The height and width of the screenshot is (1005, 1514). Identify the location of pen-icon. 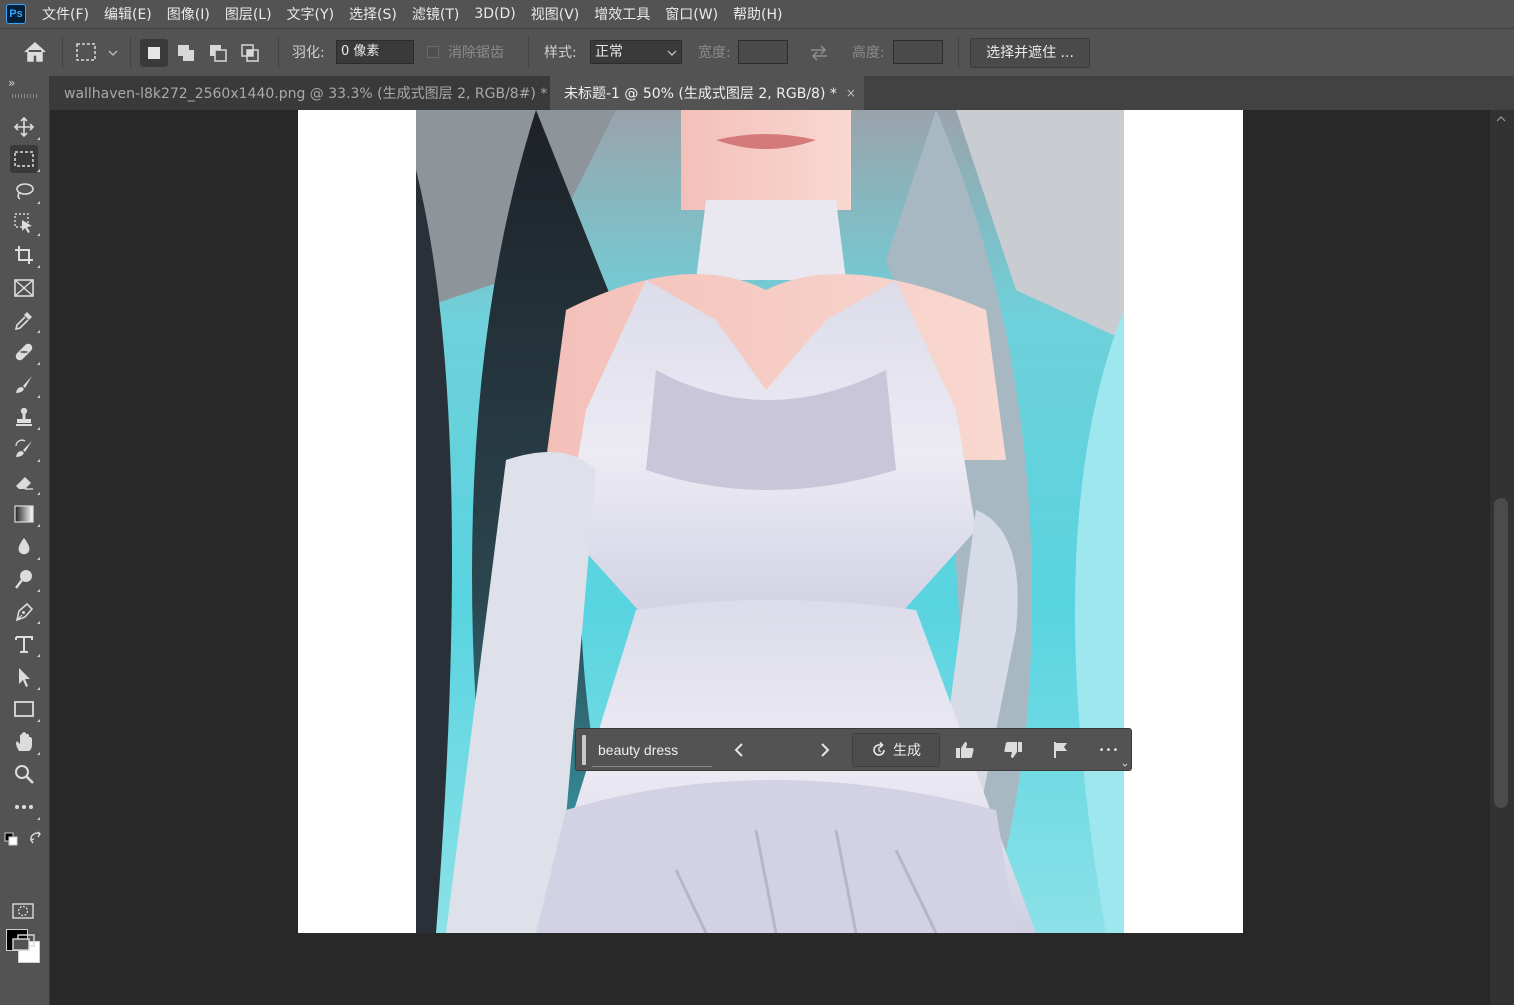
(25, 611).